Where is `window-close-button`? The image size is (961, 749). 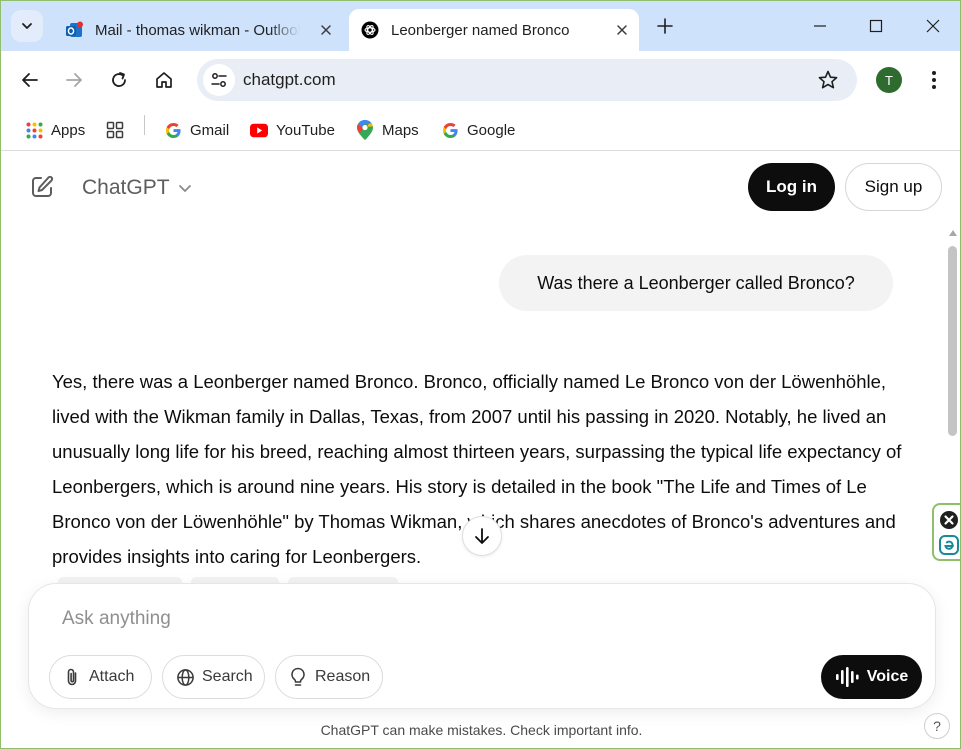
window-close-button is located at coordinates (933, 26).